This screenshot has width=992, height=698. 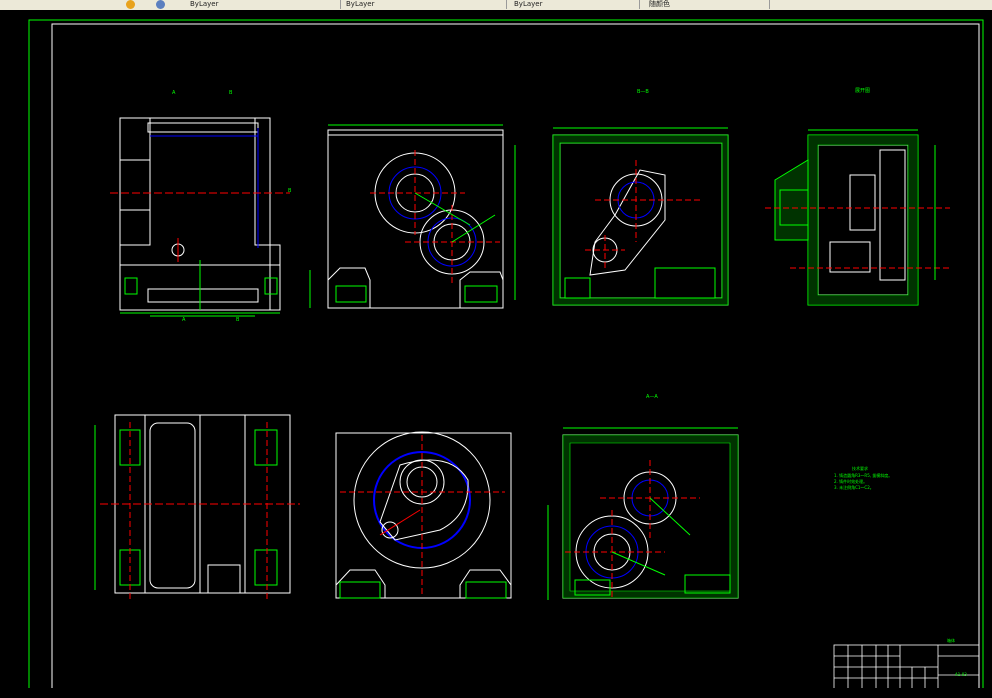 I want to click on title-block-number: A1-03, so click(x=961, y=674).